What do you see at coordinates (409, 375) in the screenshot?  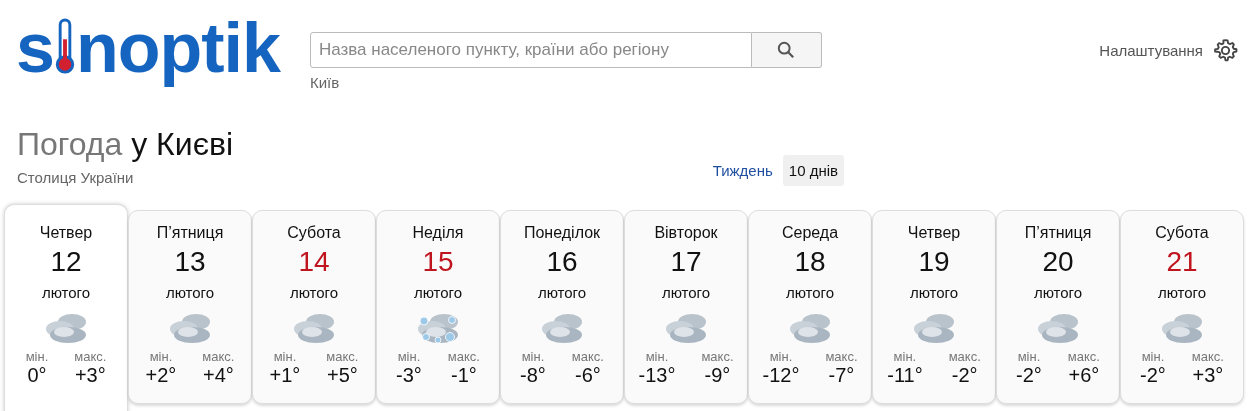 I see `min-temperature: -3°` at bounding box center [409, 375].